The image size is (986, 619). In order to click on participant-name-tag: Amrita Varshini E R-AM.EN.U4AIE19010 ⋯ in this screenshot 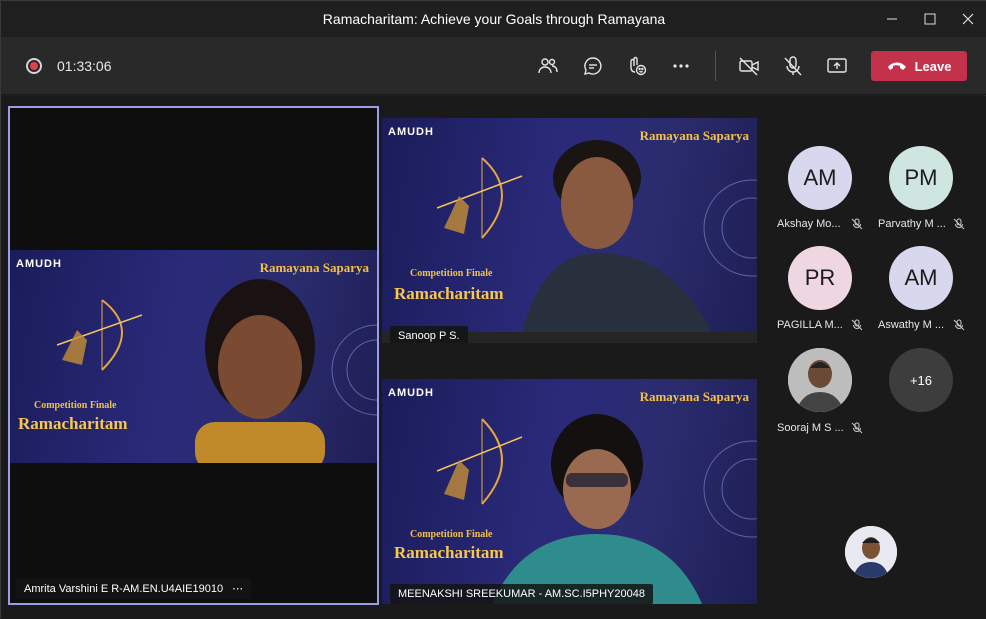, I will do `click(134, 588)`.